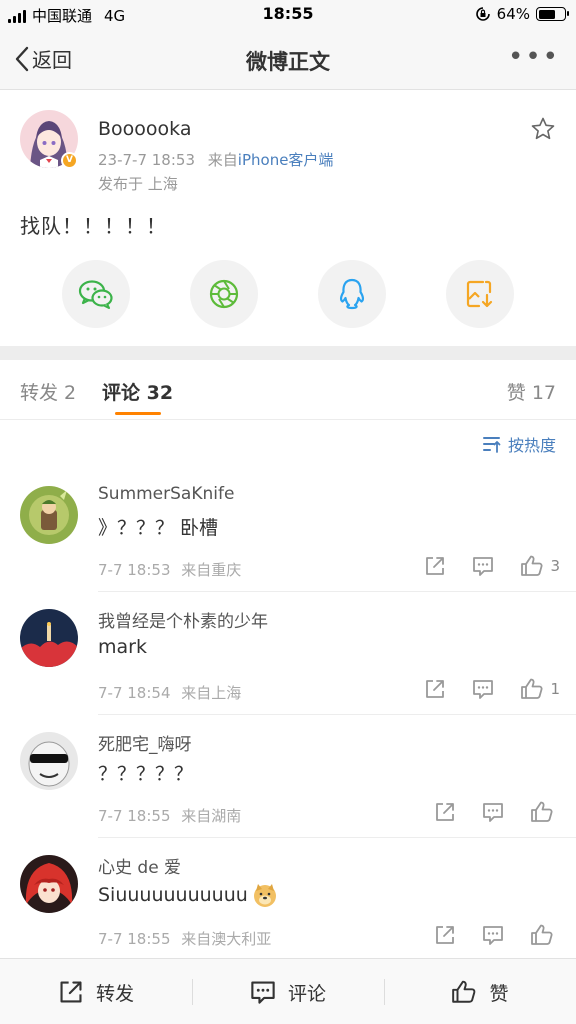 This screenshot has height=1024, width=576. What do you see at coordinates (534, 57) in the screenshot?
I see `more-options-icon: •••` at bounding box center [534, 57].